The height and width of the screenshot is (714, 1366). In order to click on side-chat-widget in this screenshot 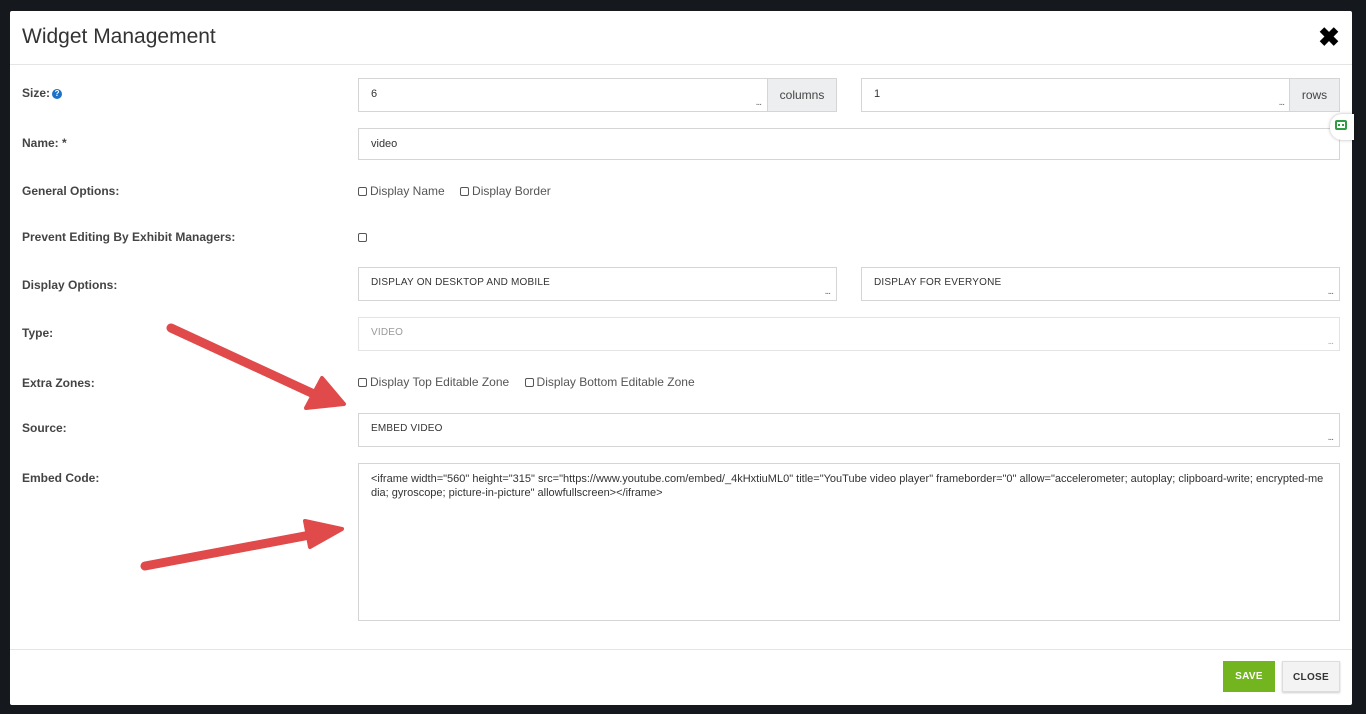, I will do `click(1342, 127)`.